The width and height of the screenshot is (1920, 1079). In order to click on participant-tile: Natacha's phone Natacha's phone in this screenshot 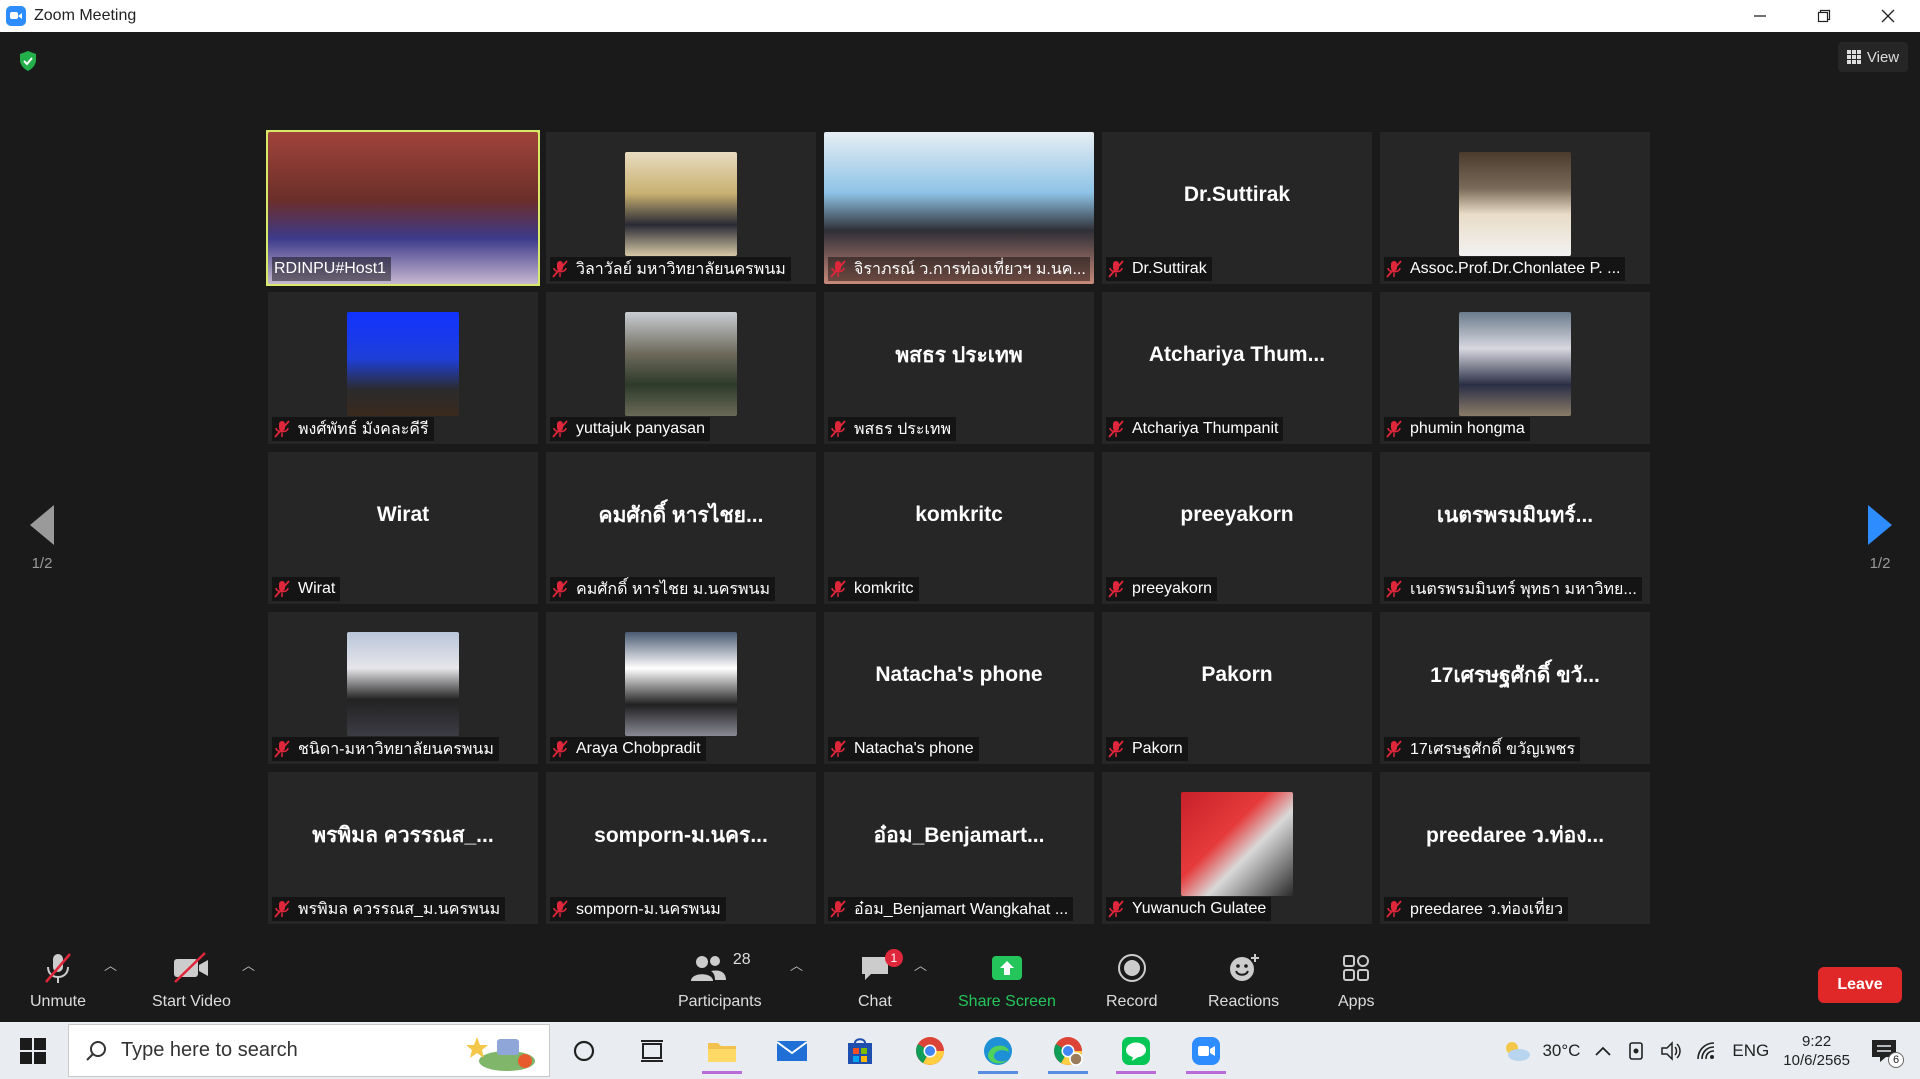, I will do `click(959, 688)`.